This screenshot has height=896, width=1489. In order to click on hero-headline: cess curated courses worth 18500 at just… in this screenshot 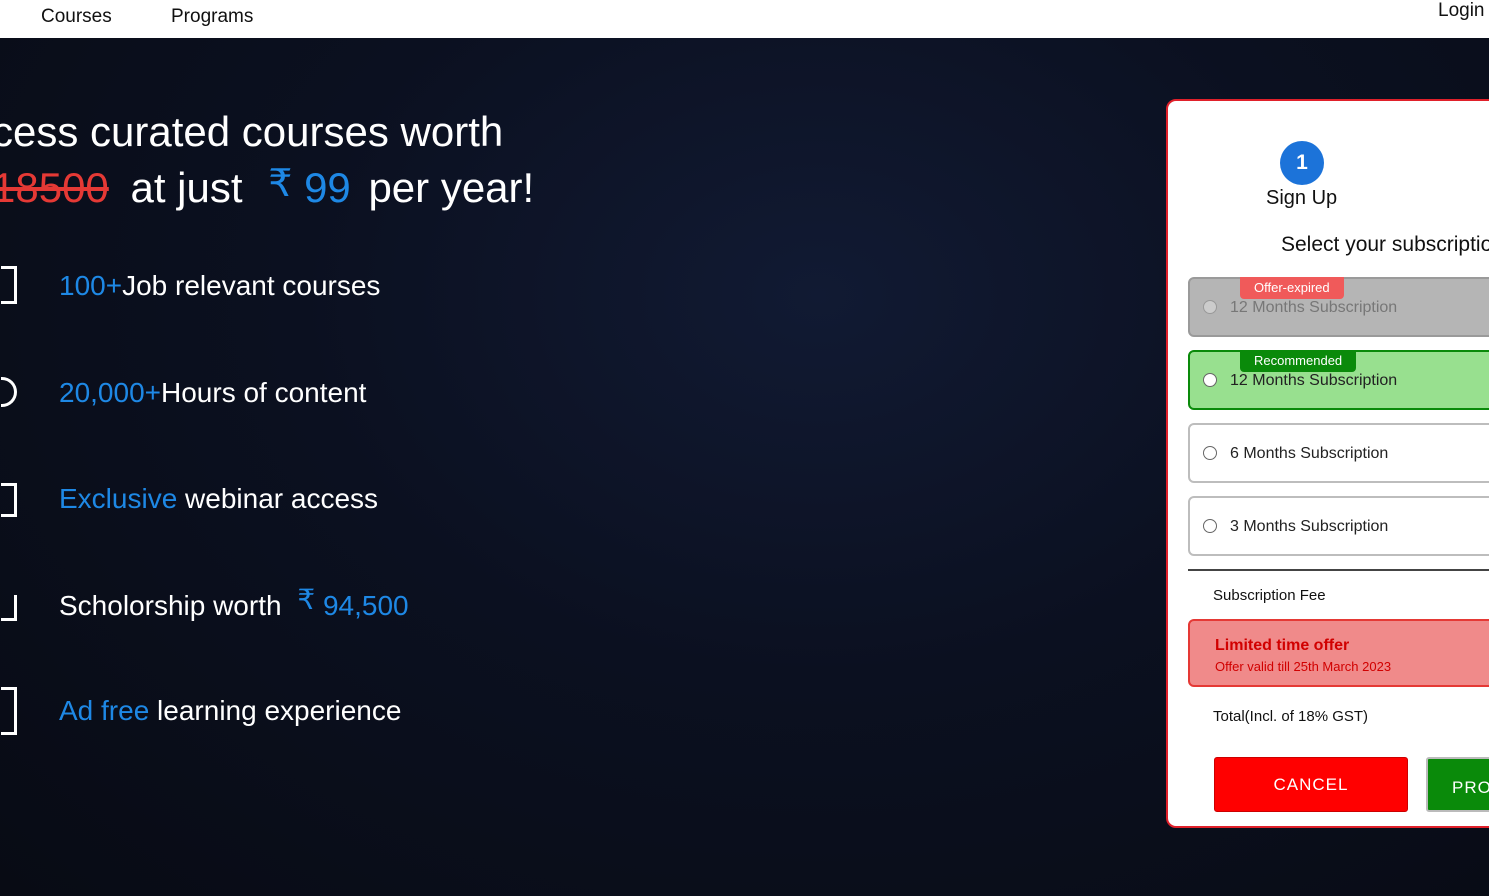, I will do `click(267, 161)`.